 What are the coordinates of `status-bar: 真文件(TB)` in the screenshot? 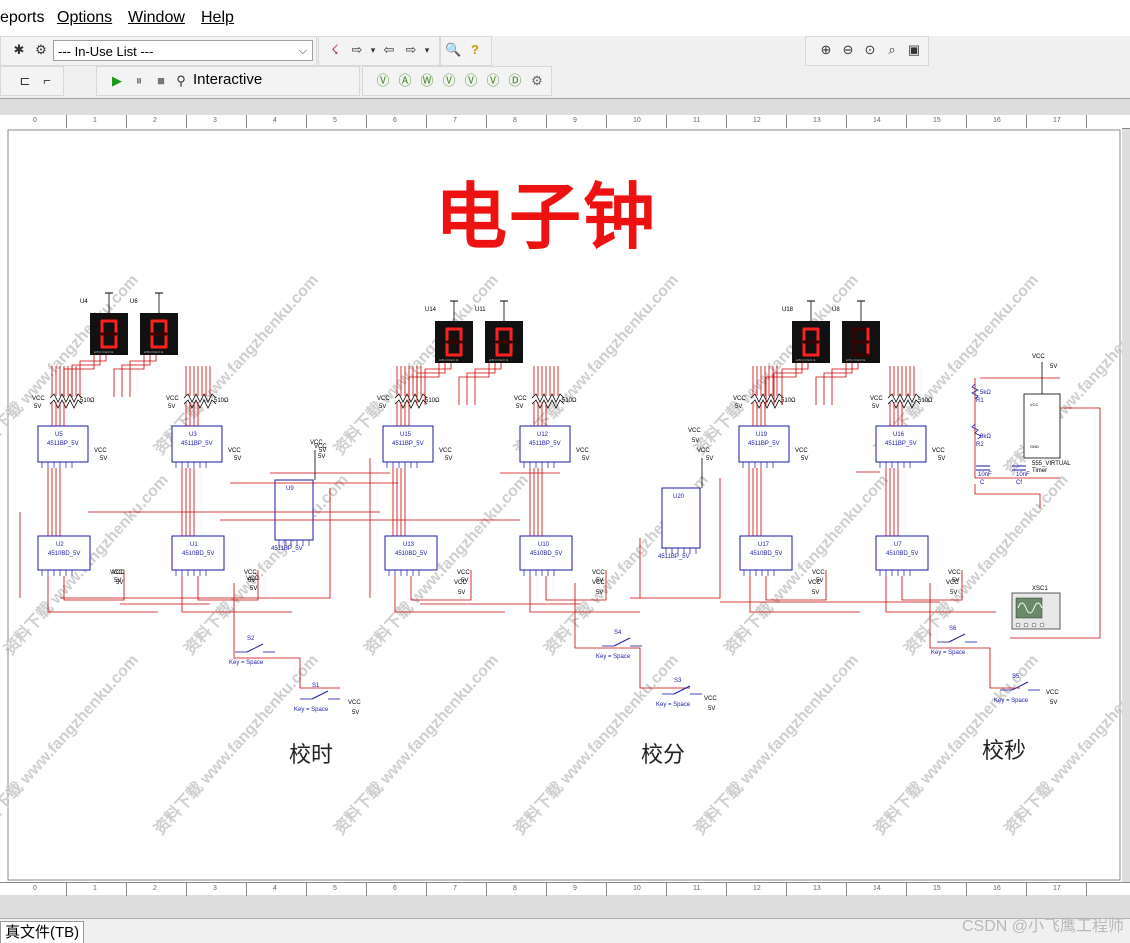 It's located at (565, 930).